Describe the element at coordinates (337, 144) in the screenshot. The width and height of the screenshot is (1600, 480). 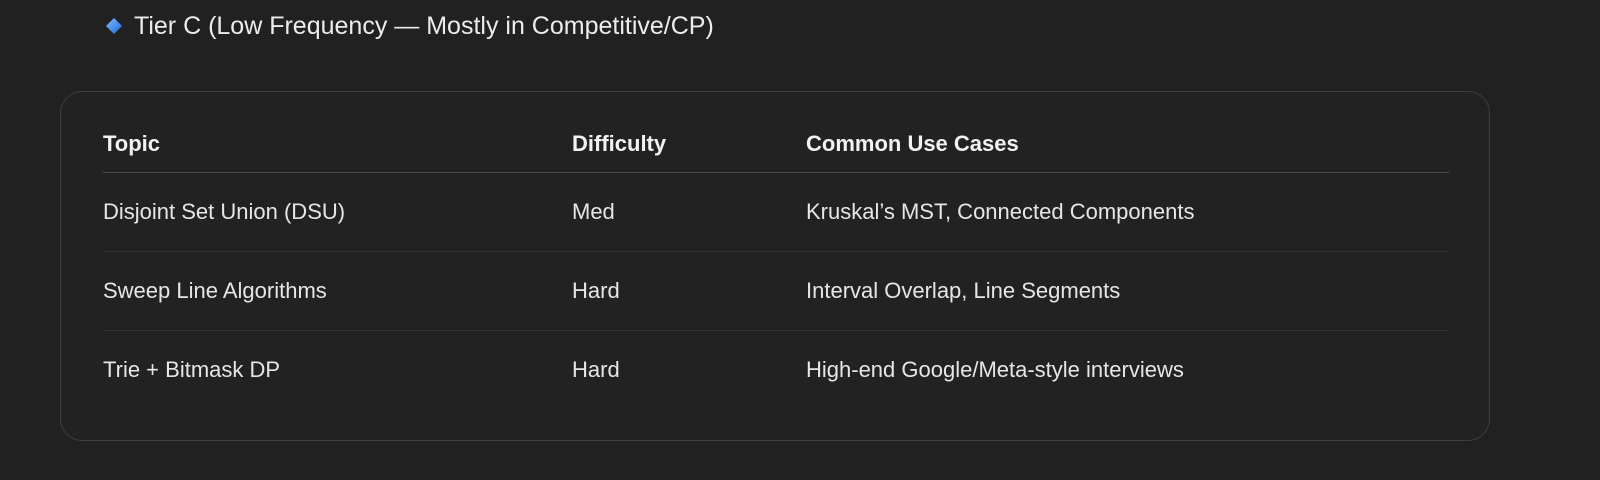
I see `column-header-topic: Topic` at that location.